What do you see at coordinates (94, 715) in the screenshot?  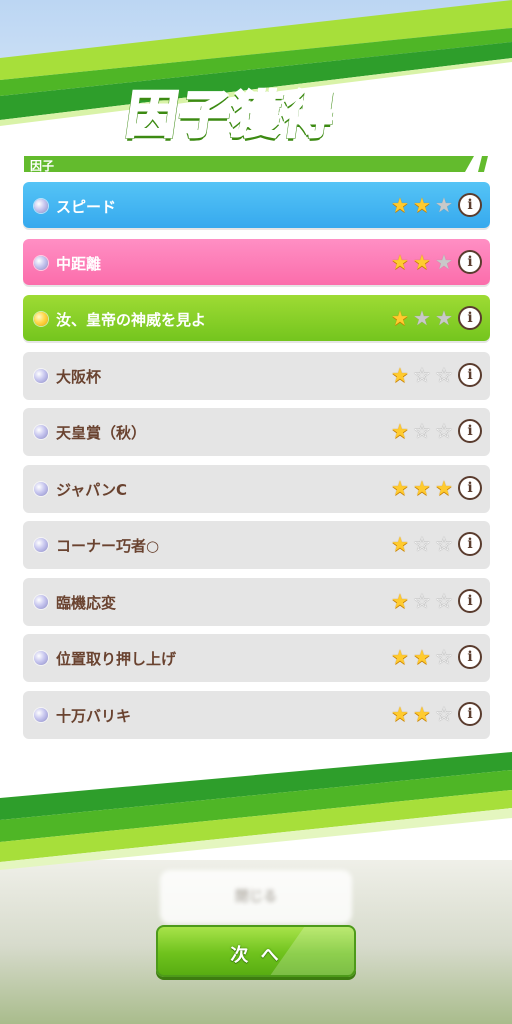 I see `factor-name: 十万バリキ` at bounding box center [94, 715].